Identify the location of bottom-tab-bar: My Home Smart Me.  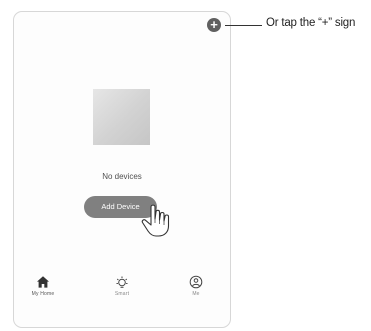
(122, 300).